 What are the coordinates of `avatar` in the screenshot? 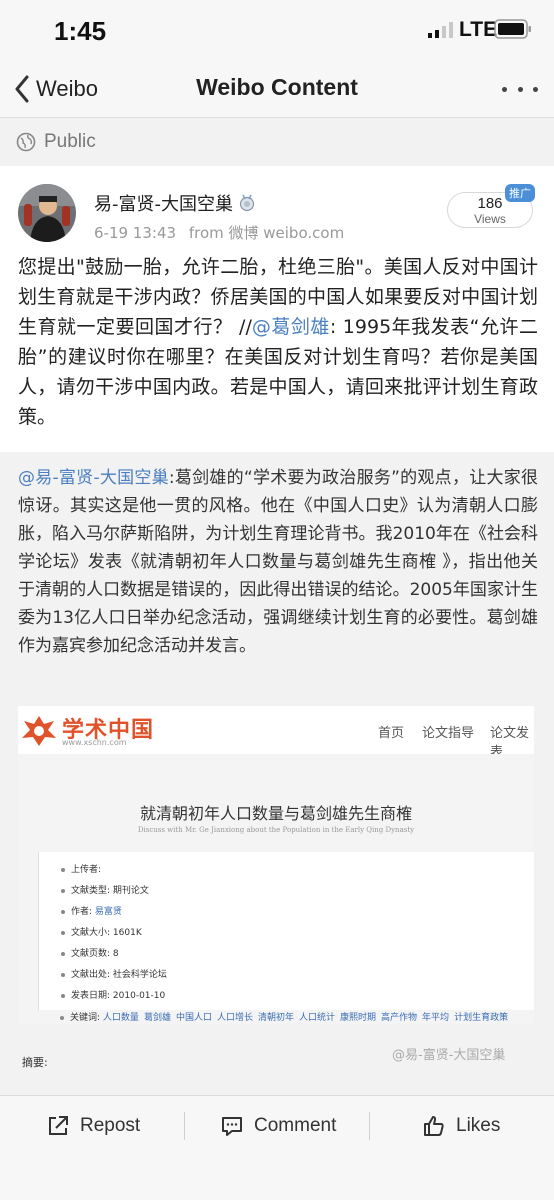 It's located at (47, 213).